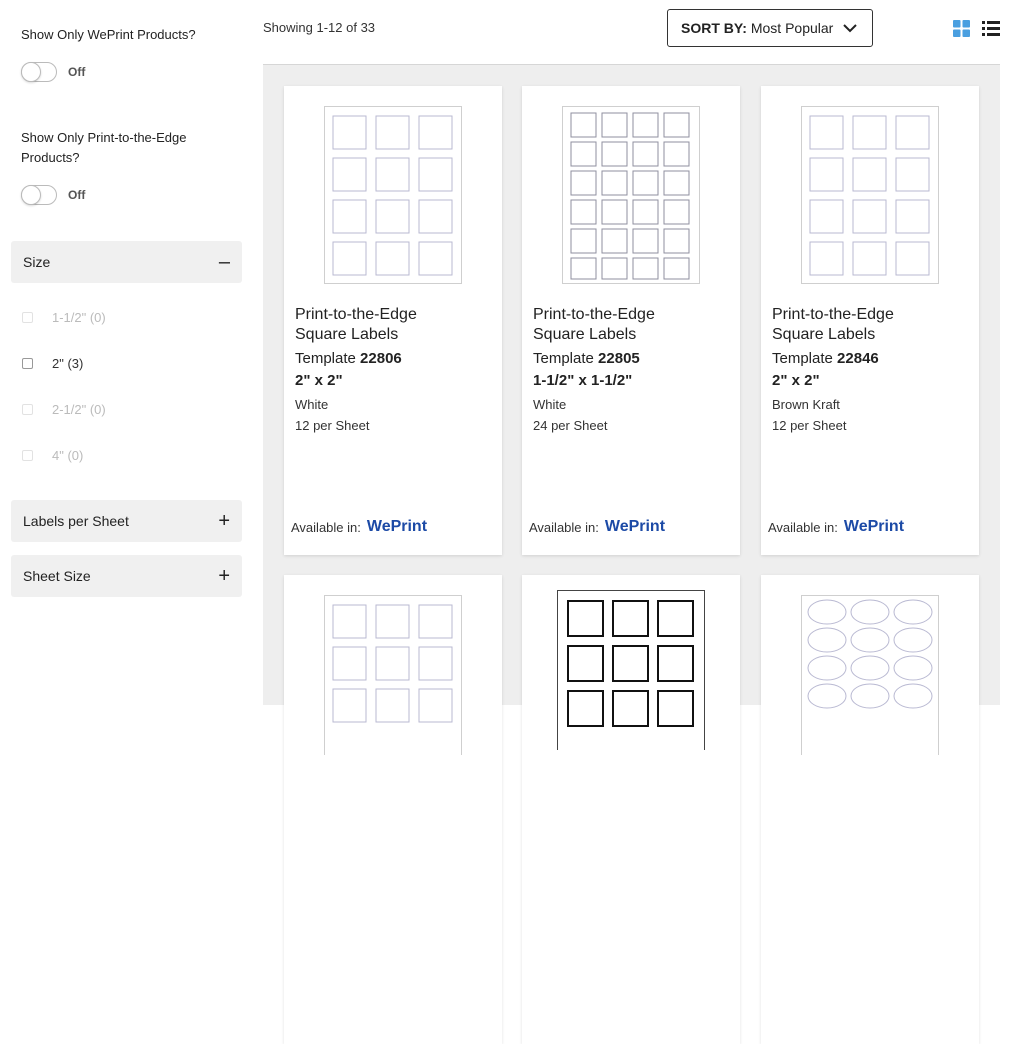 This screenshot has width=1024, height=1044. I want to click on template-number: Template 22846, so click(825, 358).